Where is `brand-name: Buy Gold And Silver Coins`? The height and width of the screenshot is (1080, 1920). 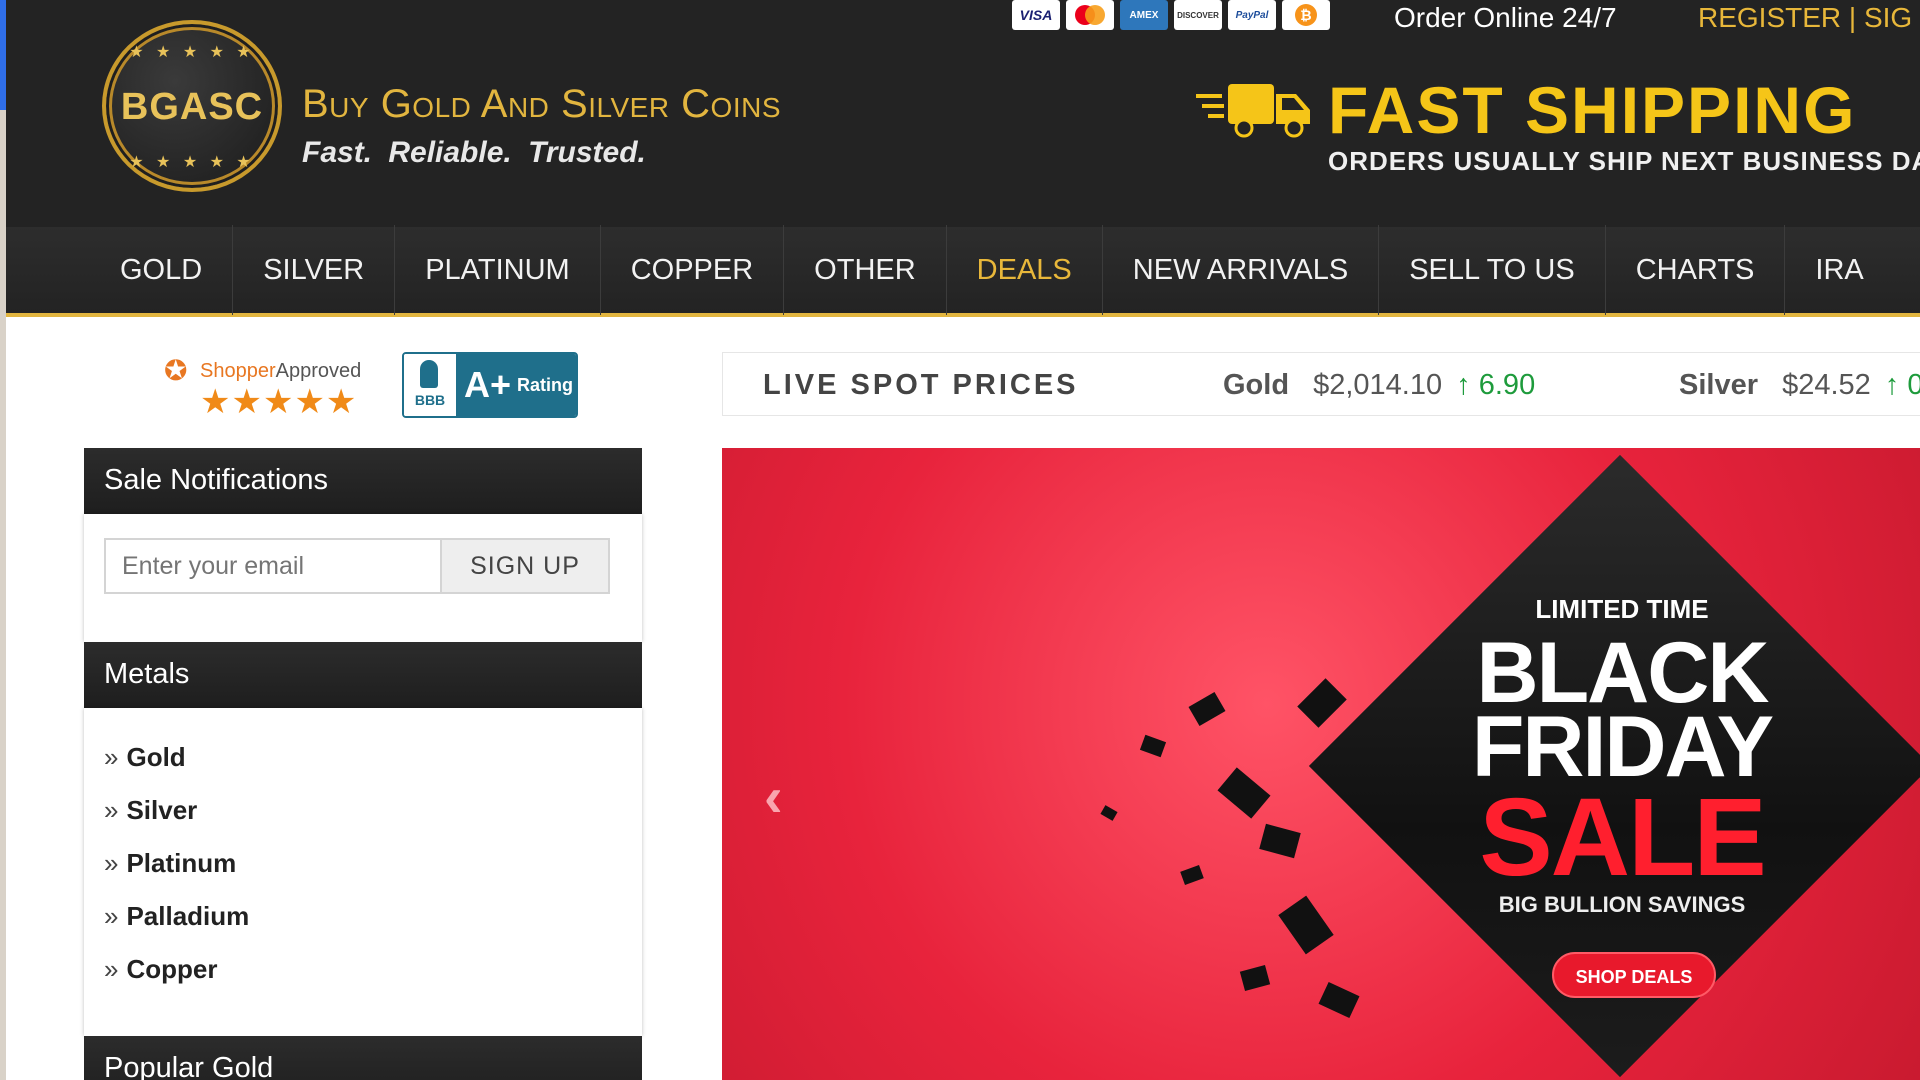
brand-name: Buy Gold And Silver Coins is located at coordinates (541, 104).